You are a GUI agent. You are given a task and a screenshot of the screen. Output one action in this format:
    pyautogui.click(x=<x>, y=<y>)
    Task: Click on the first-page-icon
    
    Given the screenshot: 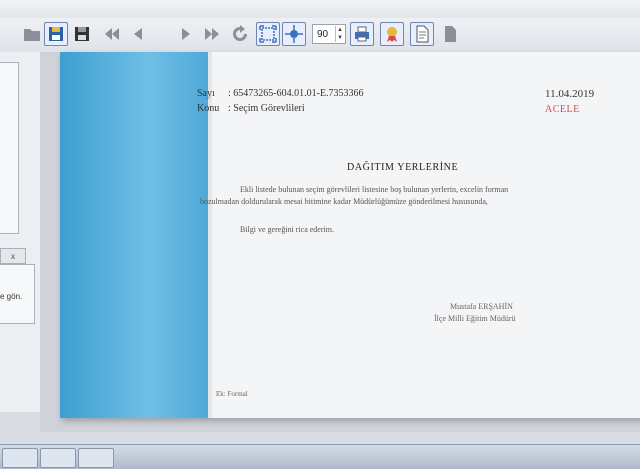 What is the action you would take?
    pyautogui.click(x=112, y=34)
    